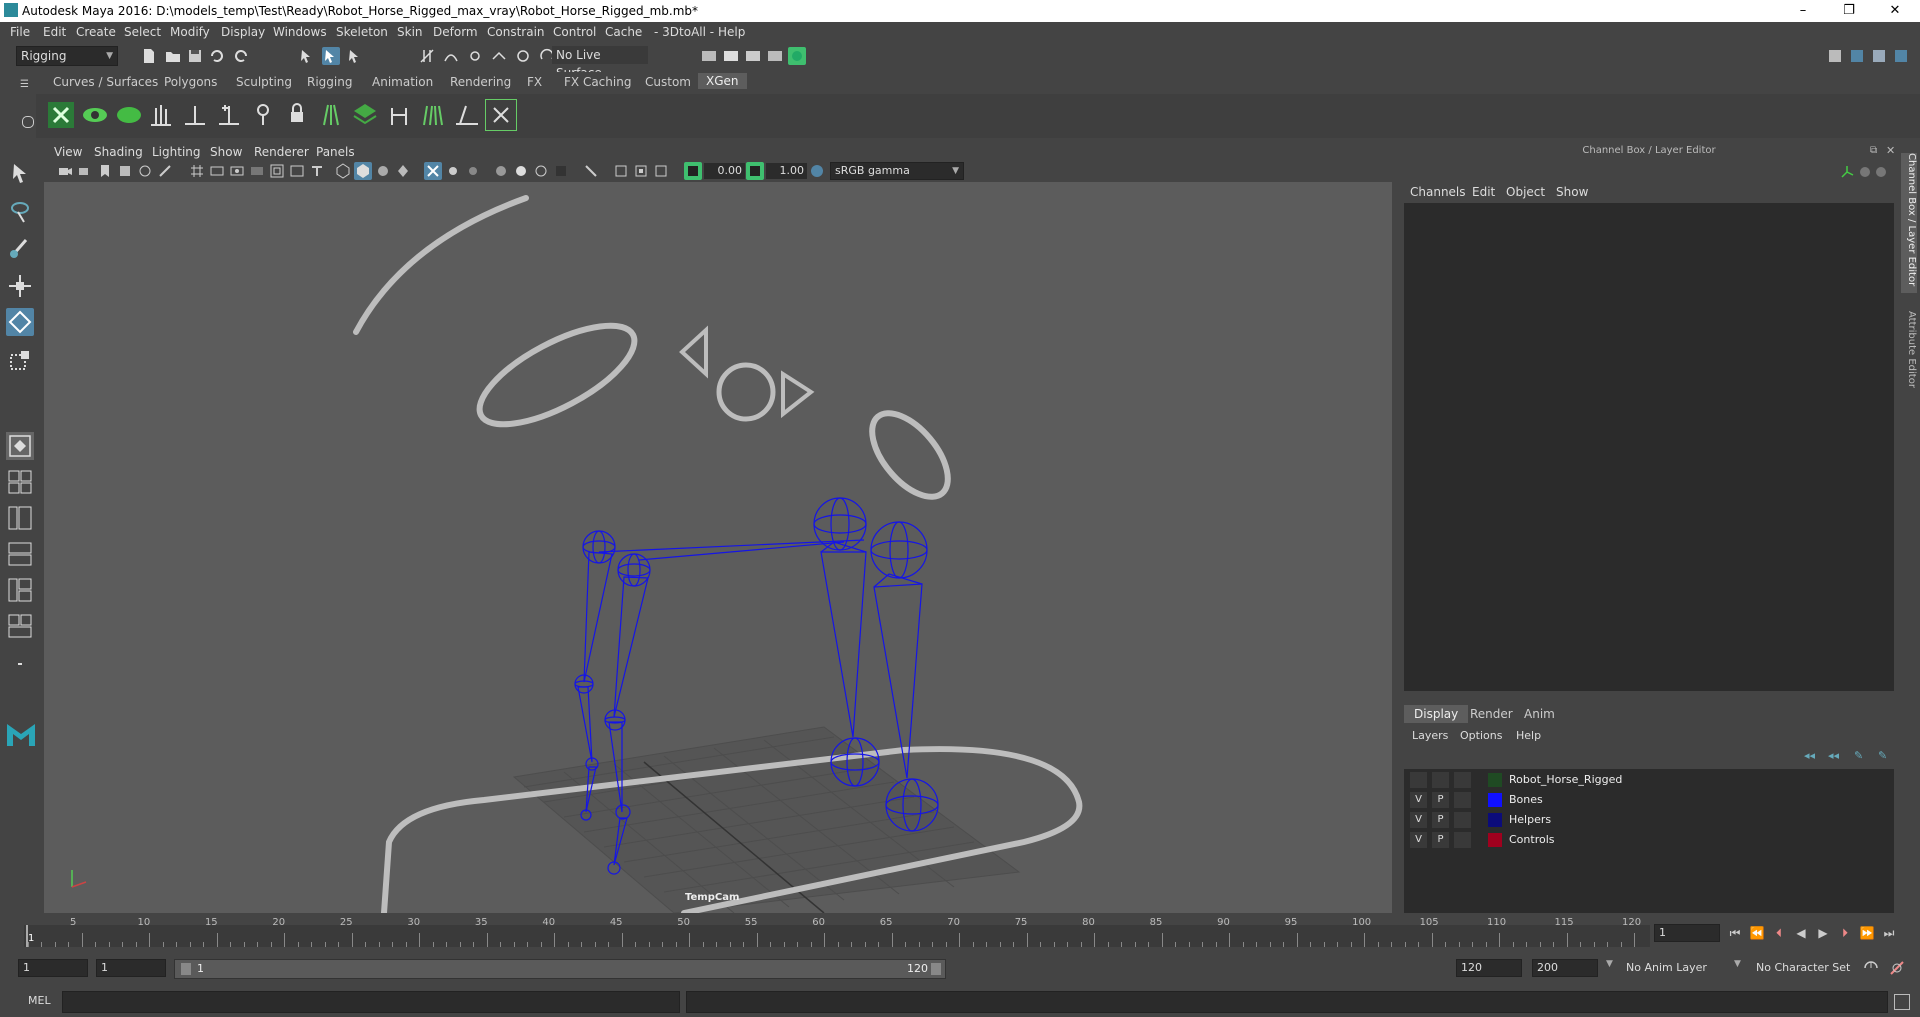 This screenshot has height=1017, width=1920. Describe the element at coordinates (307, 56) in the screenshot. I see `select-hierarchy-icon` at that location.